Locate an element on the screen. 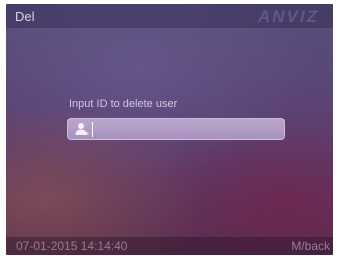 Image resolution: width=339 pixels, height=256 pixels. user-id-input is located at coordinates (176, 129).